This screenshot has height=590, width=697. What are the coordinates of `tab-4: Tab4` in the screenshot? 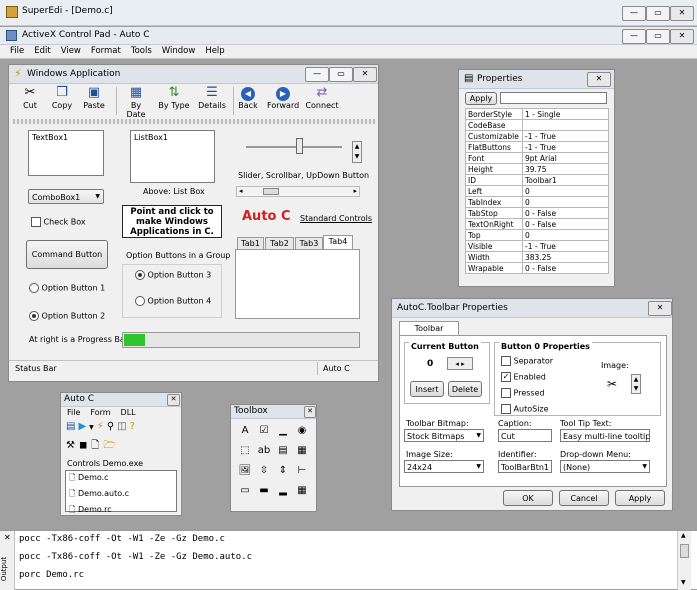 It's located at (338, 242).